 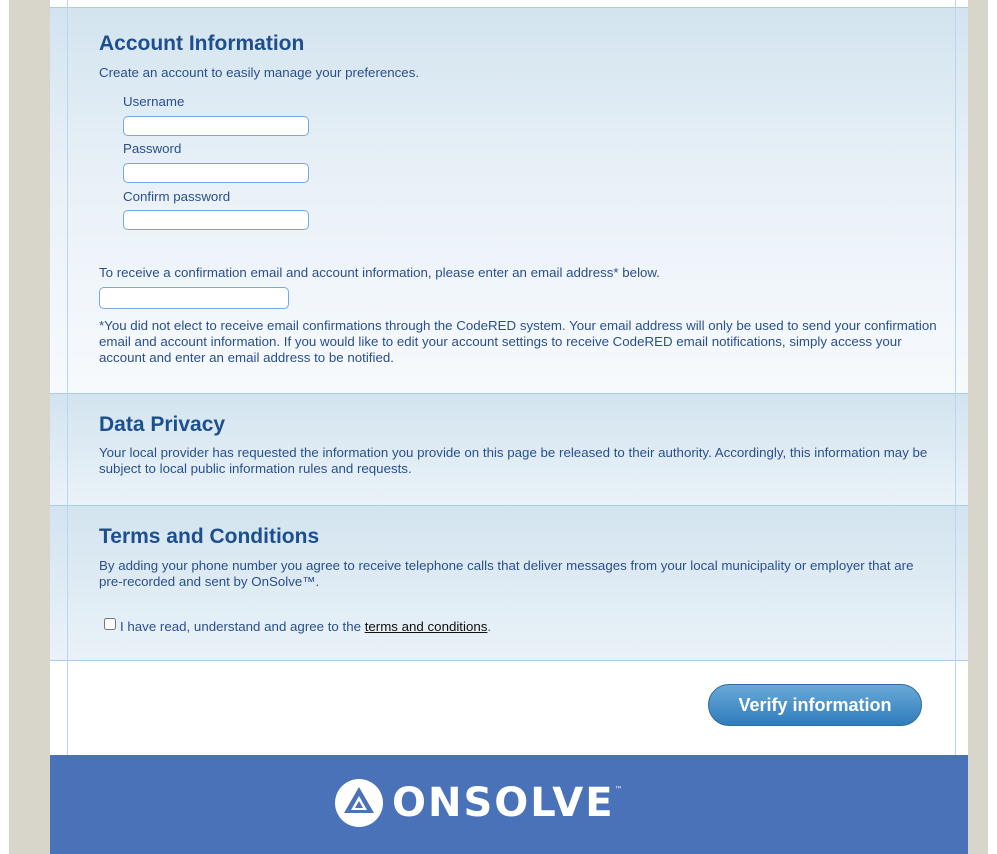 I want to click on trademark-mark: ™, so click(x=618, y=789).